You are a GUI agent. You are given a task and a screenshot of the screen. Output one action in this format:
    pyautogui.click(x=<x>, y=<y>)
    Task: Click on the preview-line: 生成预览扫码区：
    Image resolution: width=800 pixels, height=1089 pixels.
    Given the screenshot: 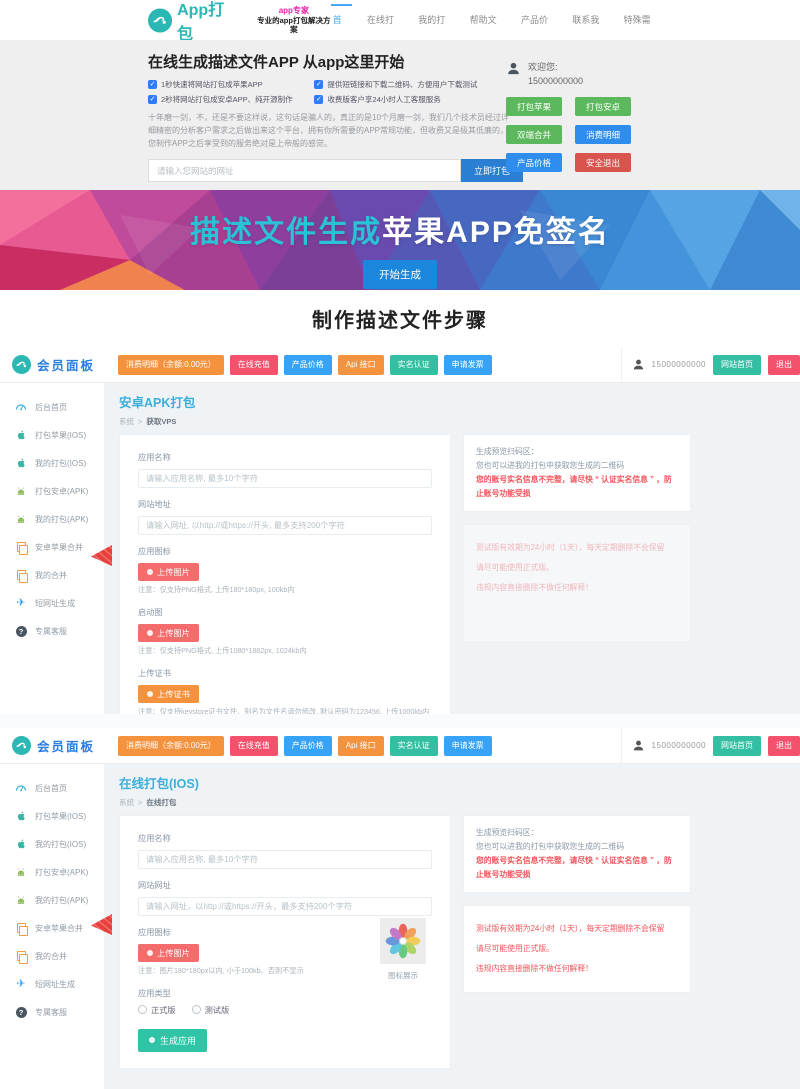 What is the action you would take?
    pyautogui.click(x=507, y=832)
    